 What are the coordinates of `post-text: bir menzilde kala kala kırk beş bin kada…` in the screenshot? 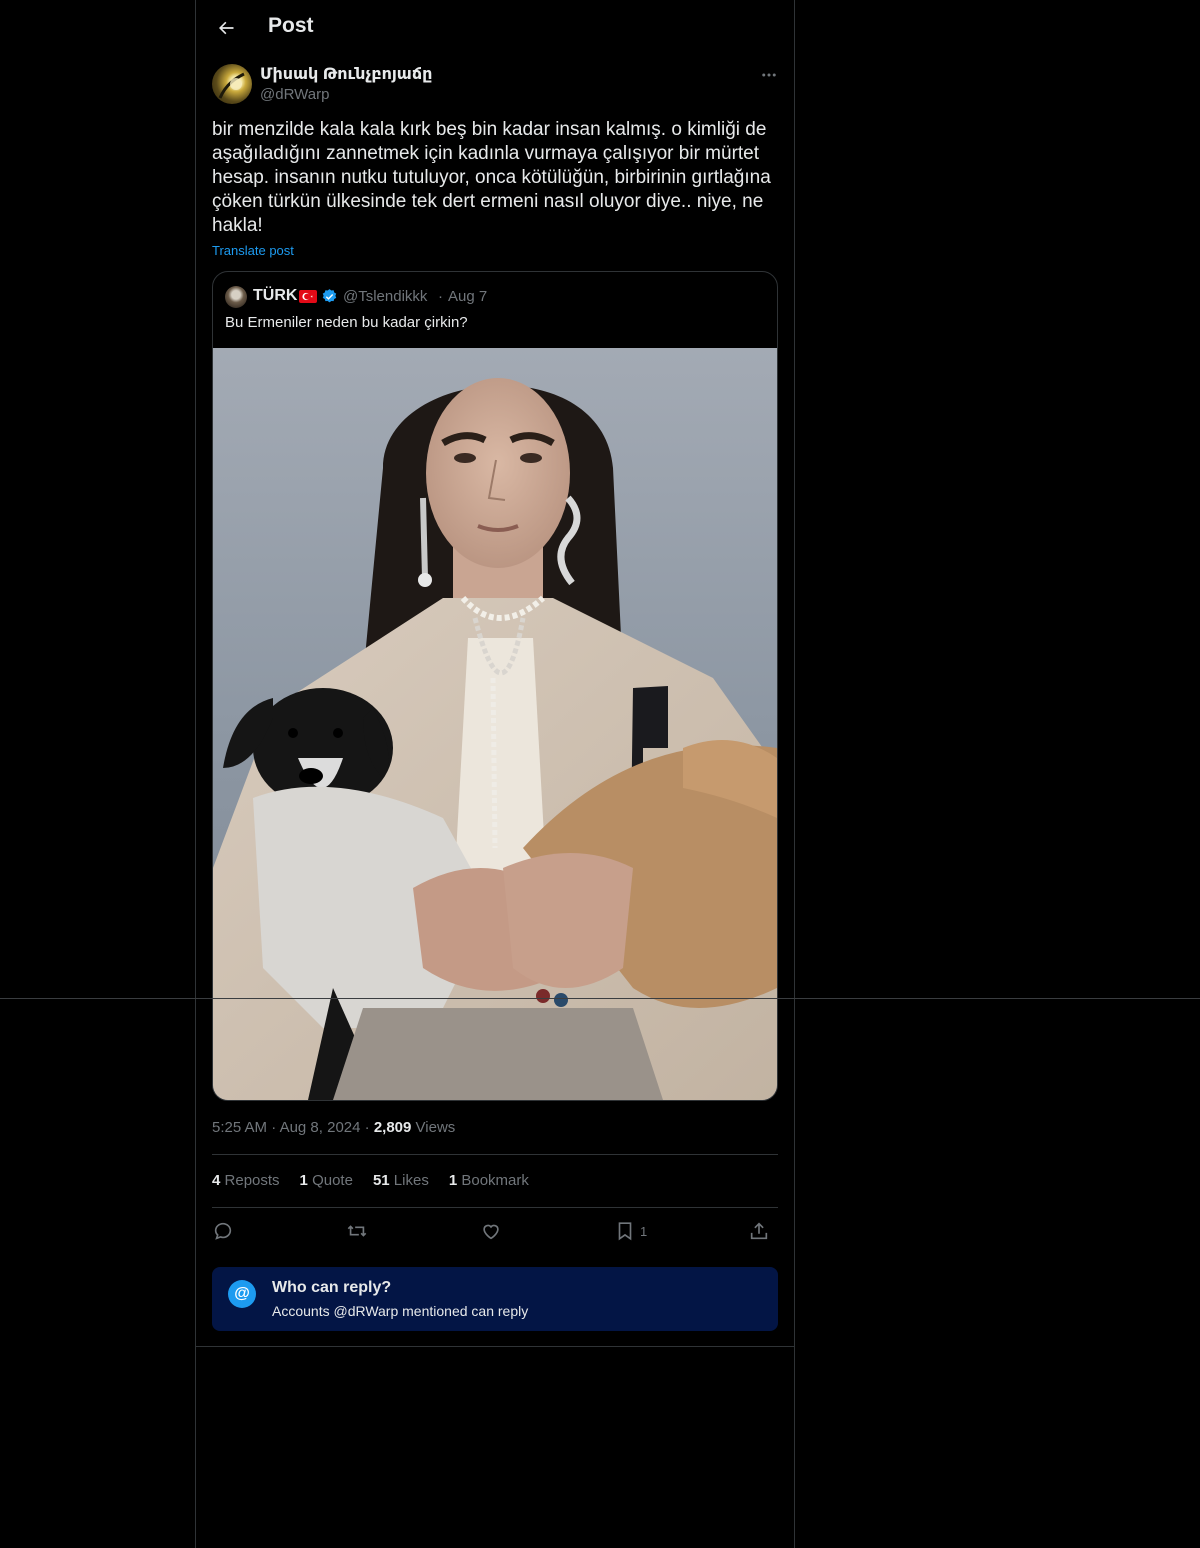 It's located at (491, 177).